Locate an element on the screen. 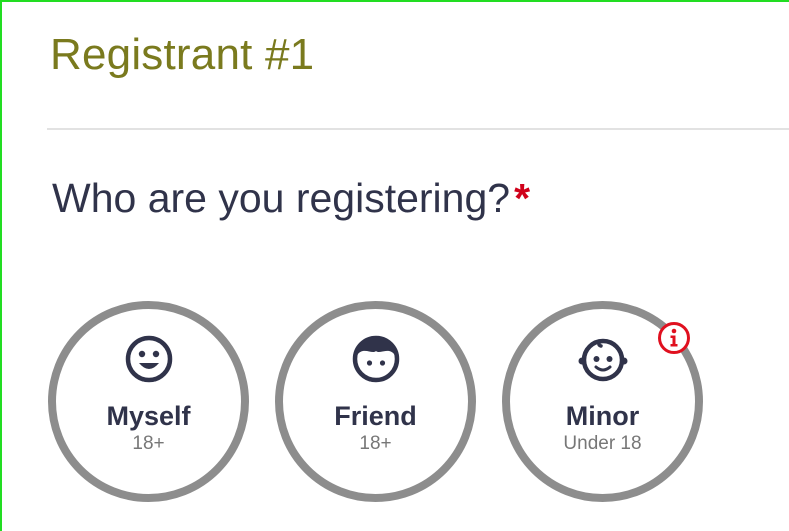 The image size is (789, 531). option-label: Minor is located at coordinates (602, 416).